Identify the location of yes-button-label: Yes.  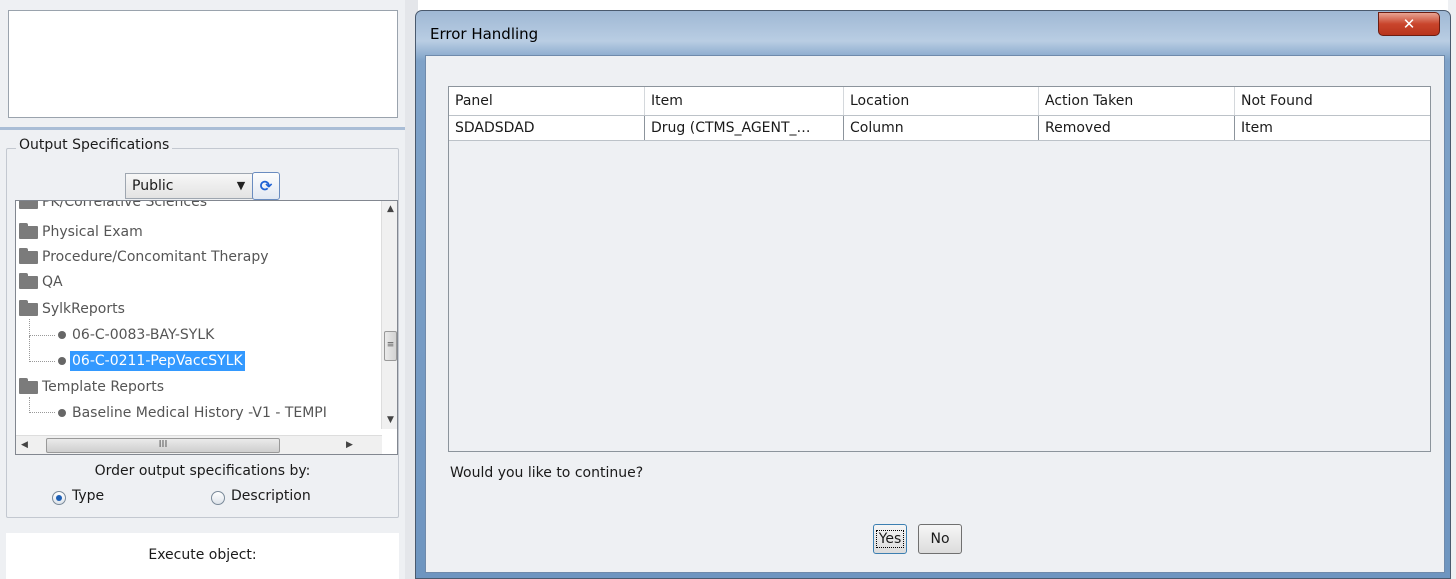
(890, 539).